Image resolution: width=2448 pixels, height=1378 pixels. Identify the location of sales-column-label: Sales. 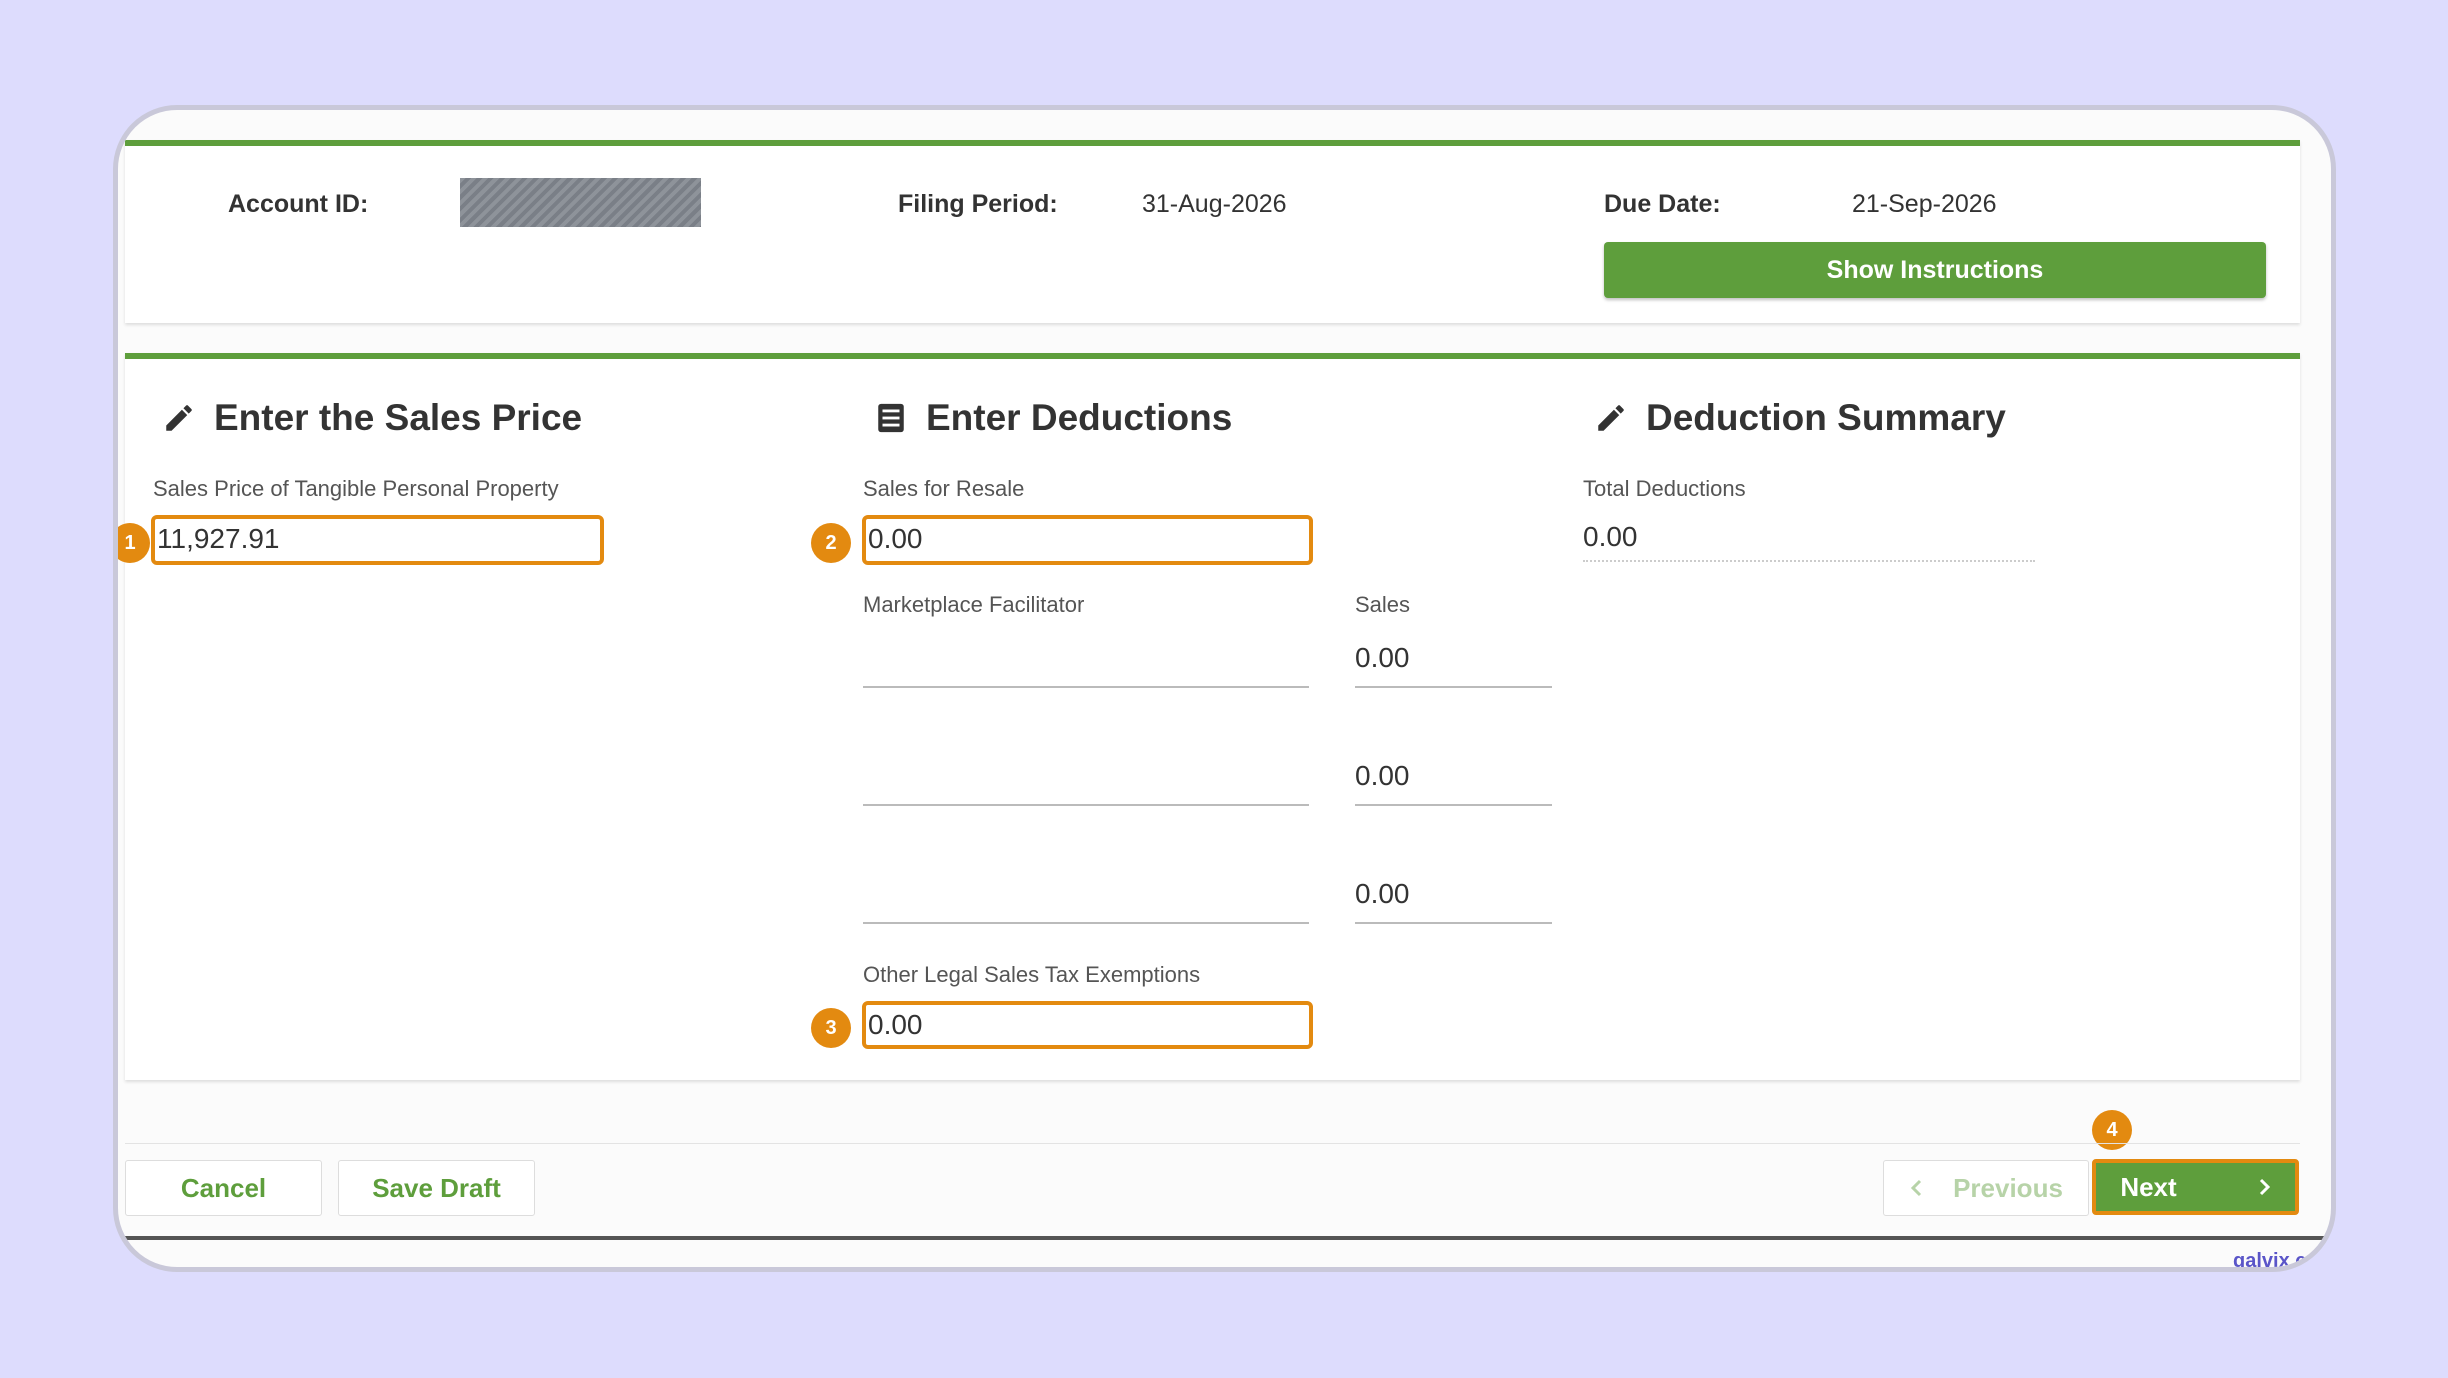
(1383, 604).